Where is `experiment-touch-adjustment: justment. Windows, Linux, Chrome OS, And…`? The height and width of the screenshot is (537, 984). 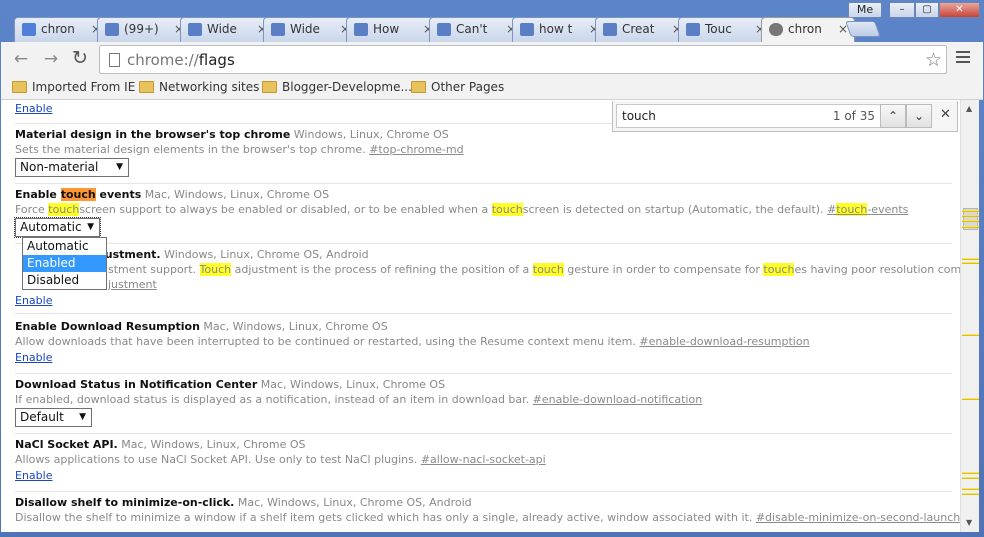
experiment-touch-adjustment: justment. Windows, Linux, Chrome OS, And… is located at coordinates (487, 281).